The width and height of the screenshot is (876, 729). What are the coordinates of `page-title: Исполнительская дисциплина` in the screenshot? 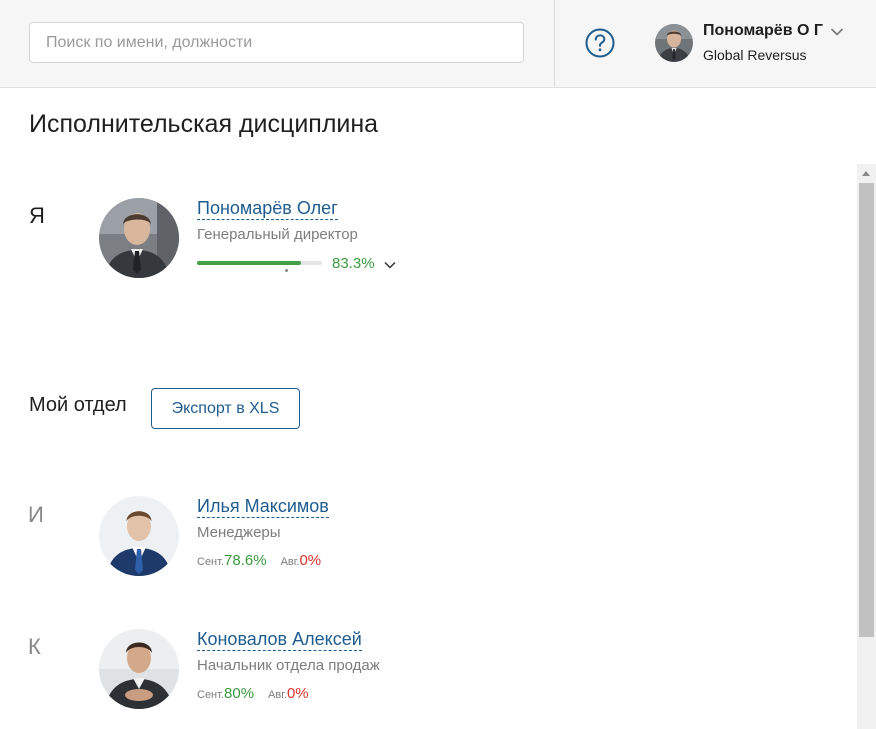 It's located at (204, 124).